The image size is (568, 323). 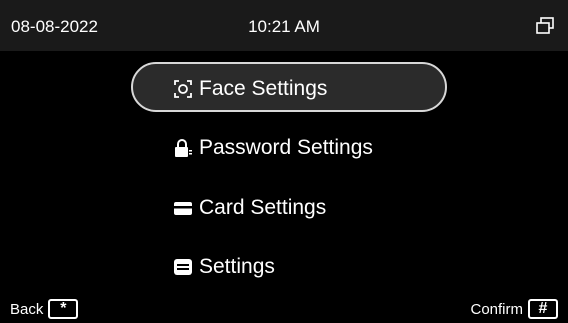 What do you see at coordinates (183, 89) in the screenshot?
I see `face-scan-icon` at bounding box center [183, 89].